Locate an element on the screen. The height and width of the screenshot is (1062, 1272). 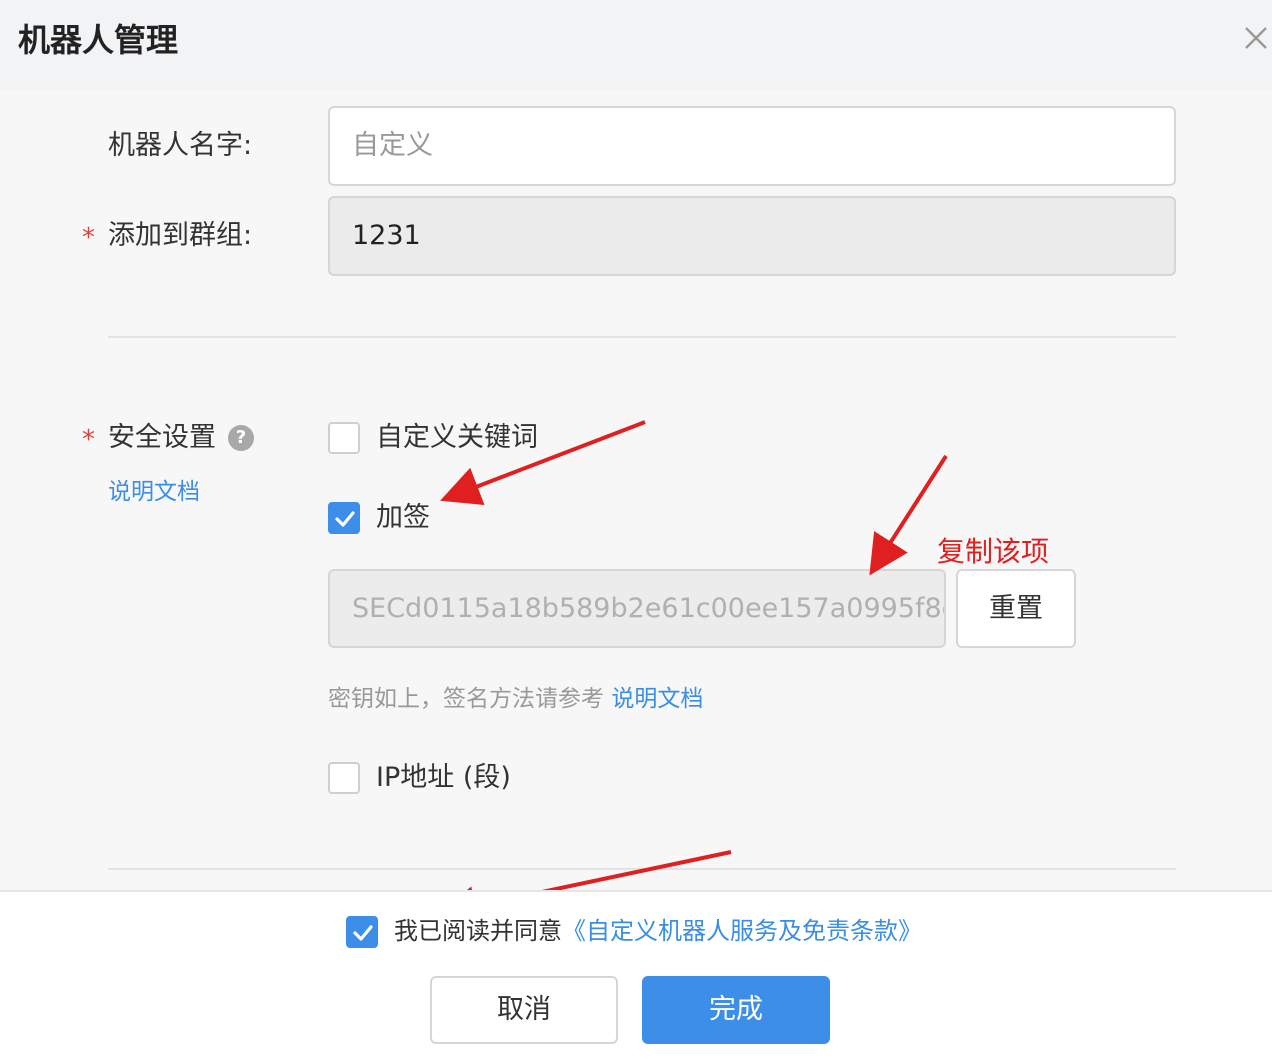
agree-statement: 我已阅读并同意《自定义机器人服务及免责条款》 is located at coordinates (658, 931).